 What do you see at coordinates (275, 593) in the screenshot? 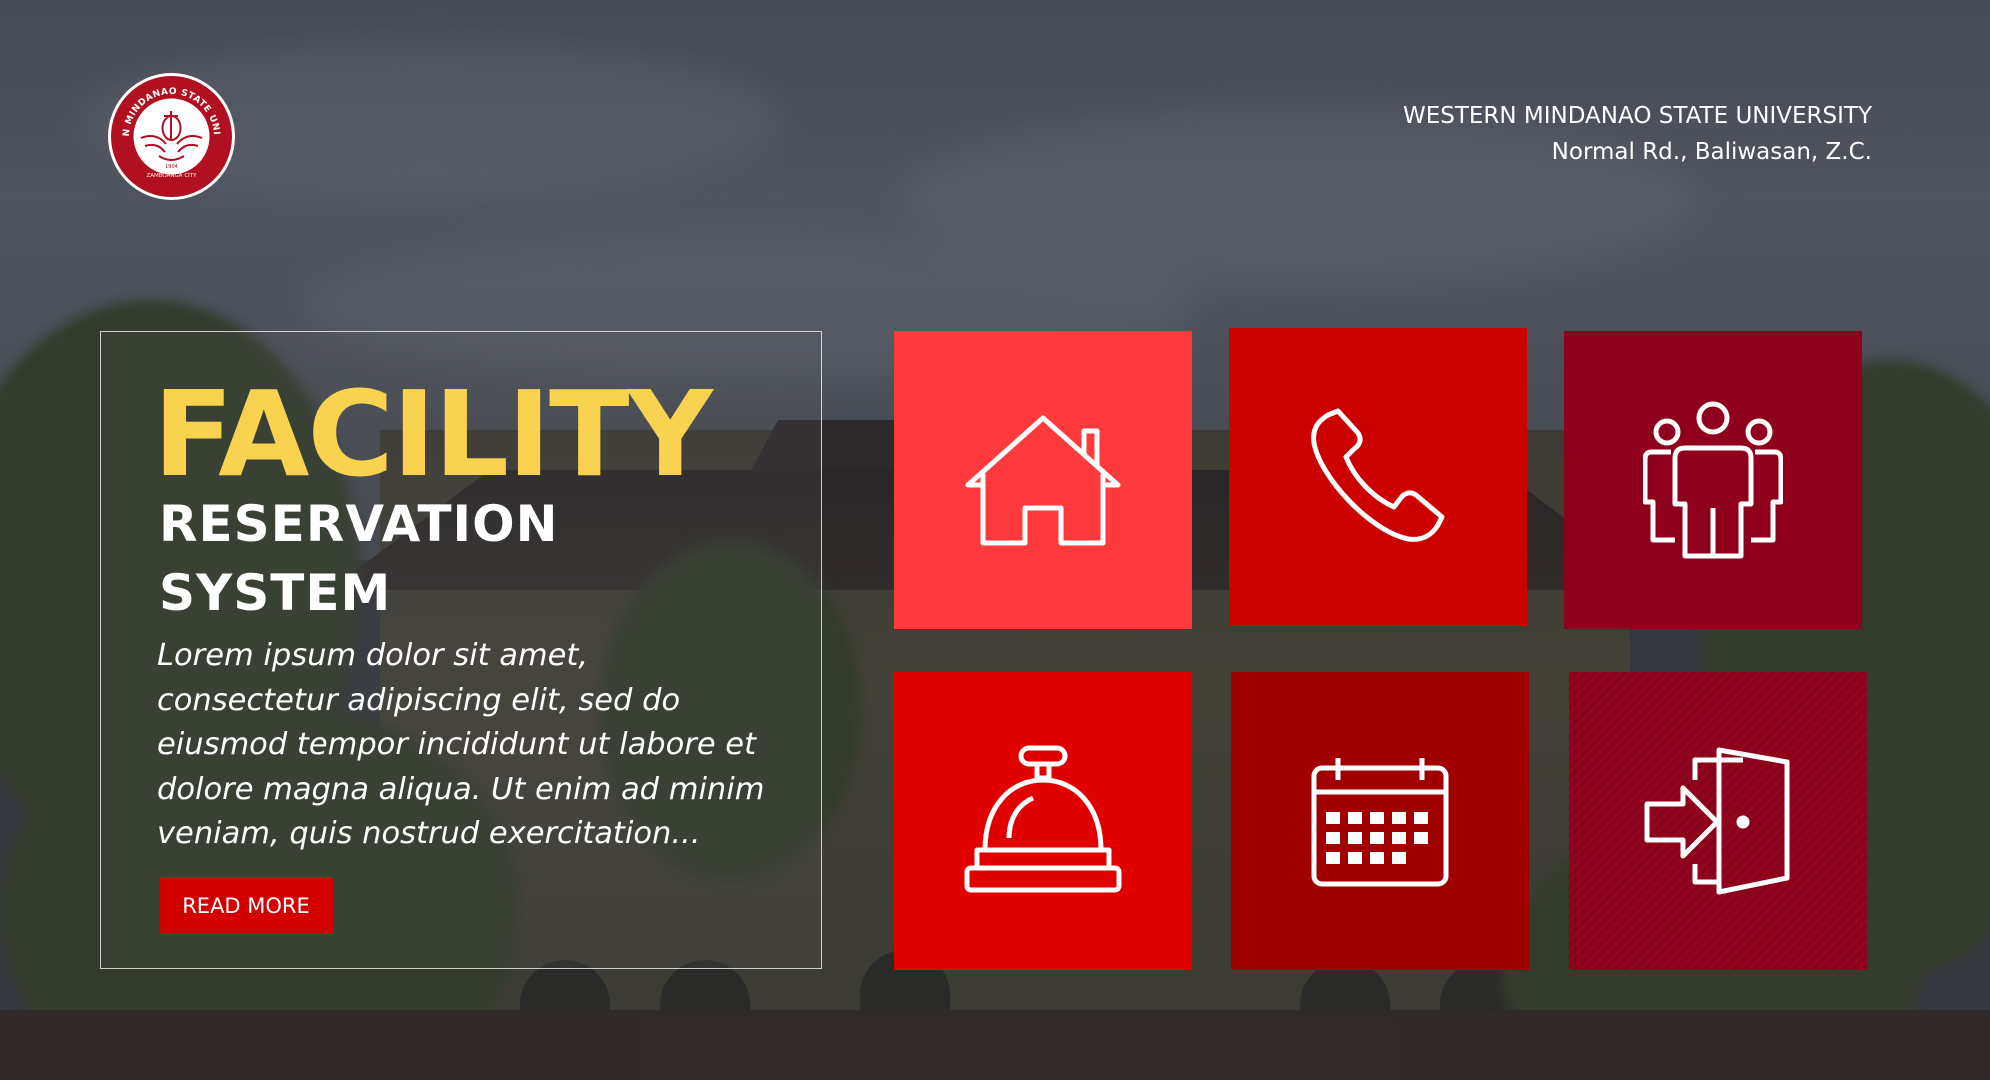
I see `hero-subtitle-line2: SYSTEM` at bounding box center [275, 593].